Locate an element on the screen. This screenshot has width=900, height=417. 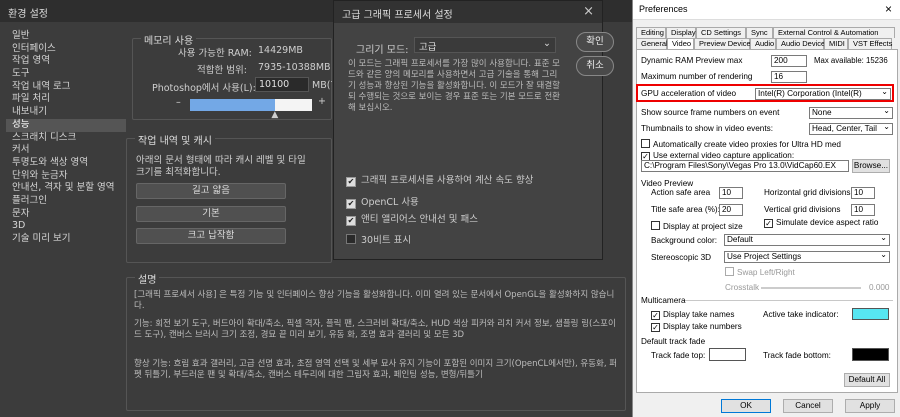
available-ram-label: 사용 가능한 RAM: is located at coordinates (215, 53).